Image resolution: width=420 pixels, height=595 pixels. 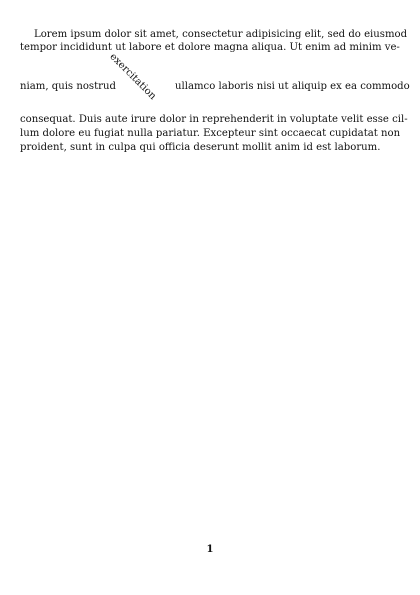 I want to click on paragraph-line-3-left: niam, quis nostrud, so click(x=68, y=86).